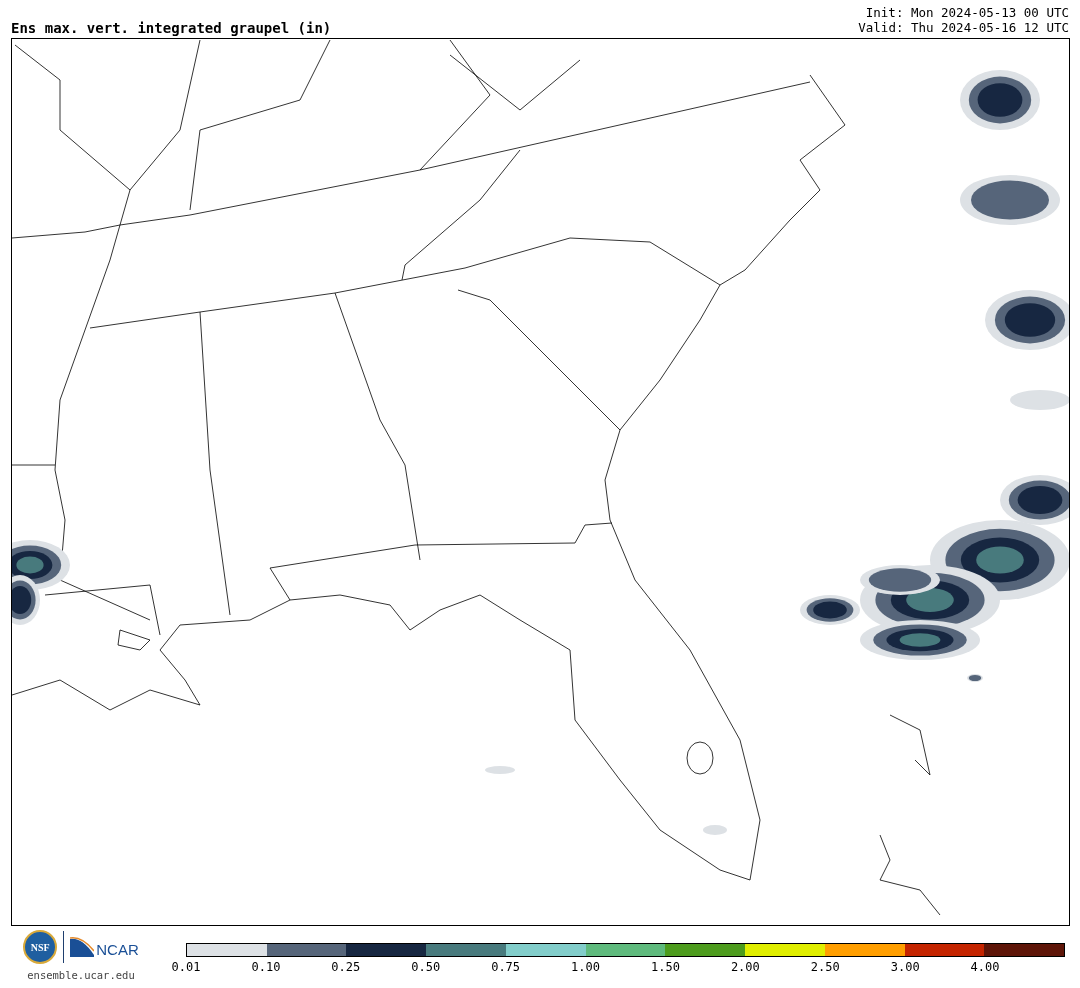 This screenshot has height=988, width=1080. I want to click on colorbar-label: 3.00, so click(905, 967).